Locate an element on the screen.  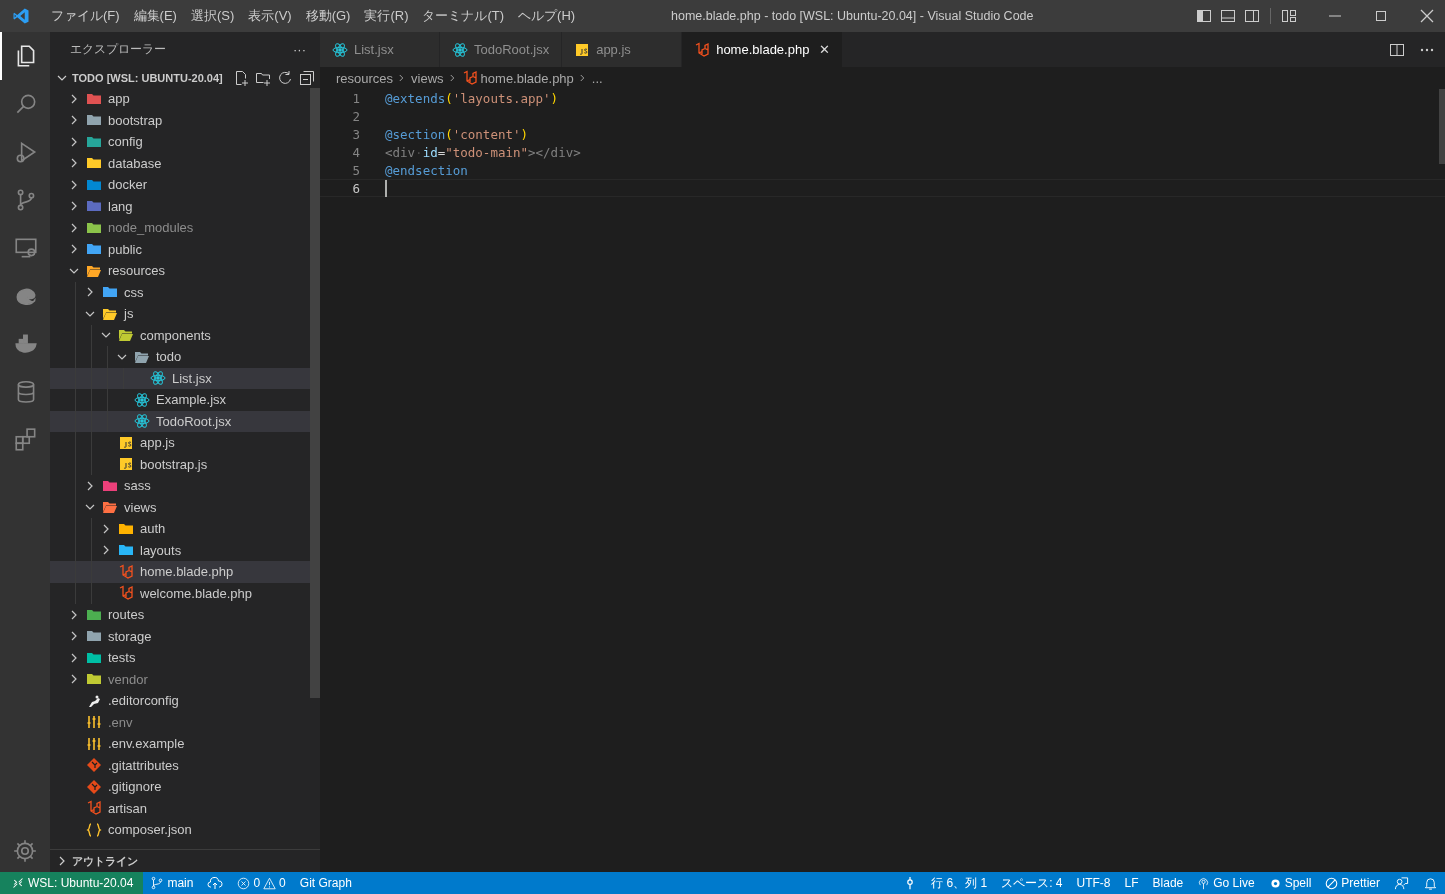
breadcrumb-item: resources is located at coordinates (365, 78).